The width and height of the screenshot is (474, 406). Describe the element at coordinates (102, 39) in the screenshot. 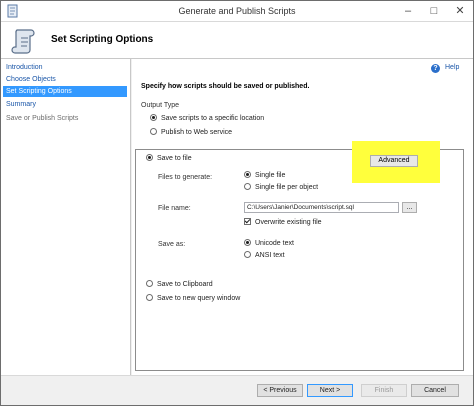

I see `page-title: Set Scripting Options` at that location.